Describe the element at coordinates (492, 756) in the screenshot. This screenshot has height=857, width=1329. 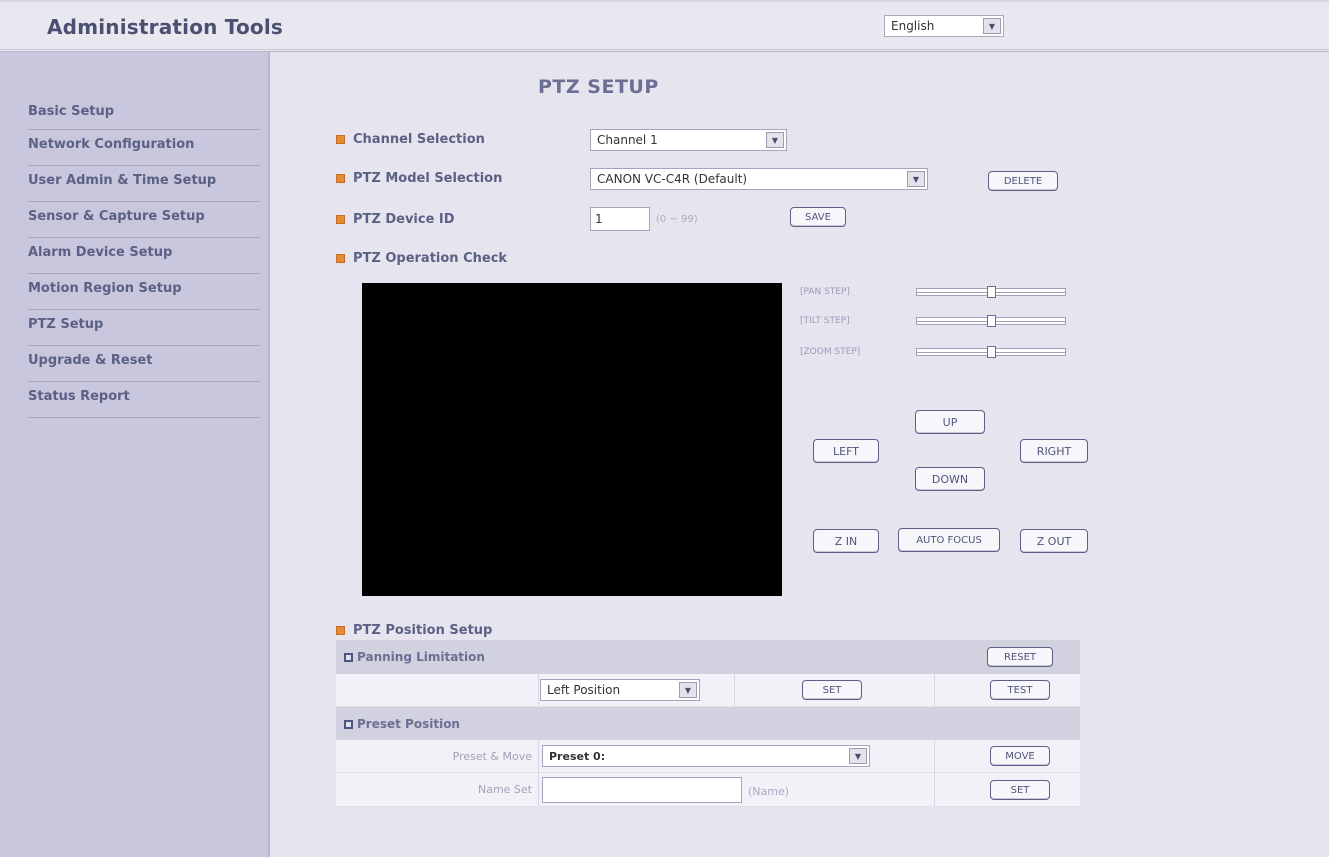
I see `preset-move-label: Preset & Move` at that location.